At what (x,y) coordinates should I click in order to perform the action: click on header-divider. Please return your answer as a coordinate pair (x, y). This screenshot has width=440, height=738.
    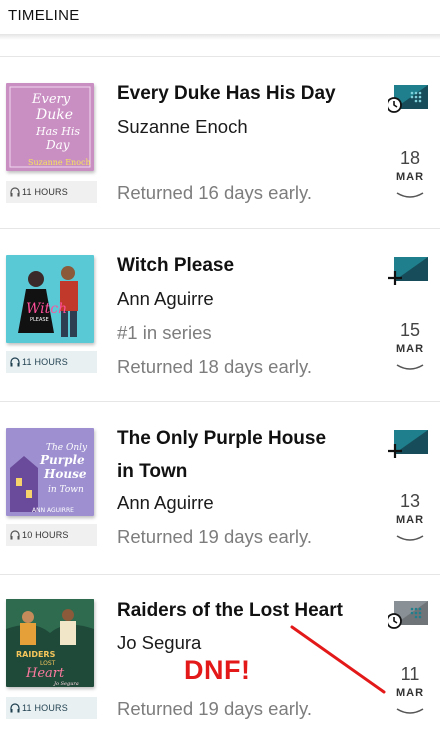
    Looking at the image, I should click on (220, 37).